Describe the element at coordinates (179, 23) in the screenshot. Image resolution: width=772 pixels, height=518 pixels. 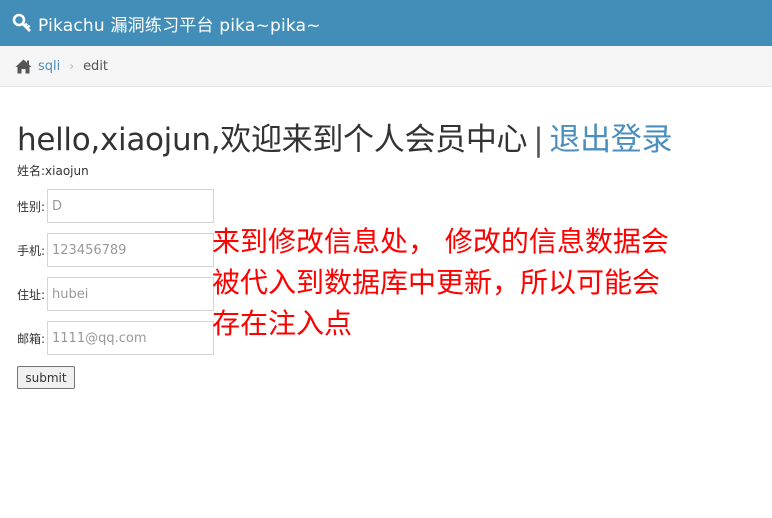
I see `brand-link: Pikachu 漏洞练习平台 pika~pika~` at that location.